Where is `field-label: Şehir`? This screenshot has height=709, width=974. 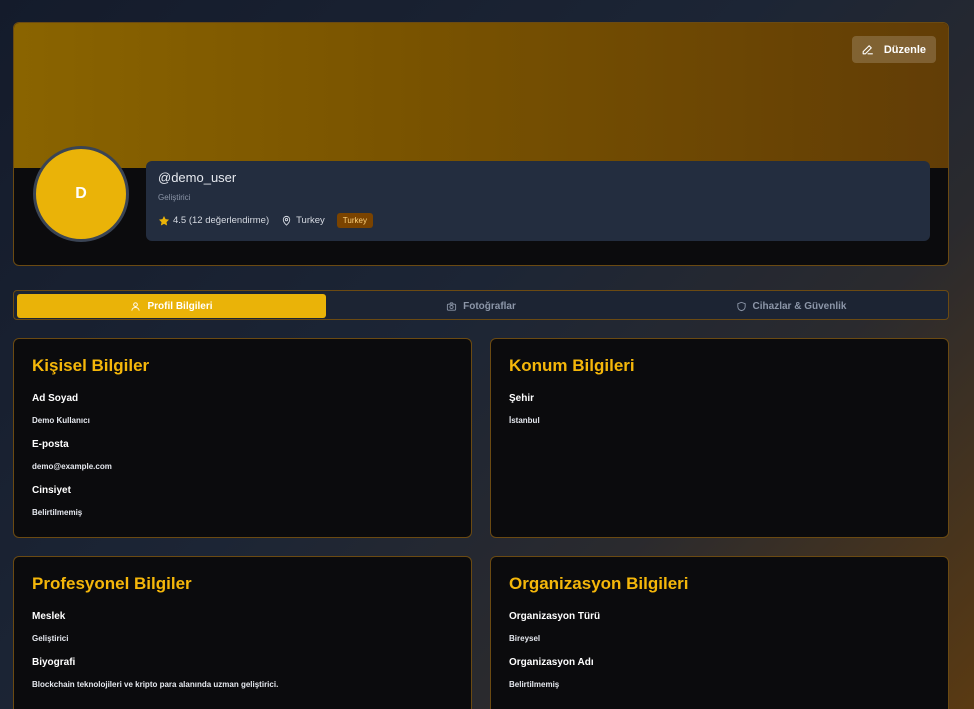 field-label: Şehir is located at coordinates (522, 398).